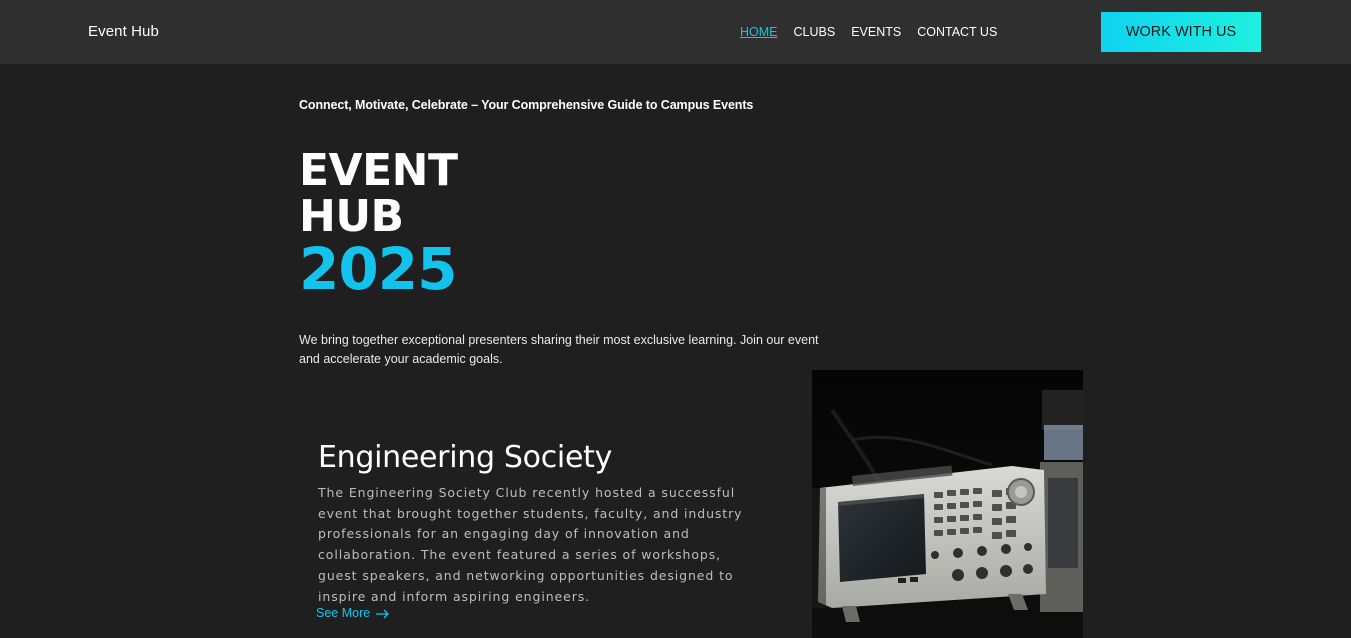  What do you see at coordinates (123, 31) in the screenshot?
I see `brand-logo-text: Event Hub` at bounding box center [123, 31].